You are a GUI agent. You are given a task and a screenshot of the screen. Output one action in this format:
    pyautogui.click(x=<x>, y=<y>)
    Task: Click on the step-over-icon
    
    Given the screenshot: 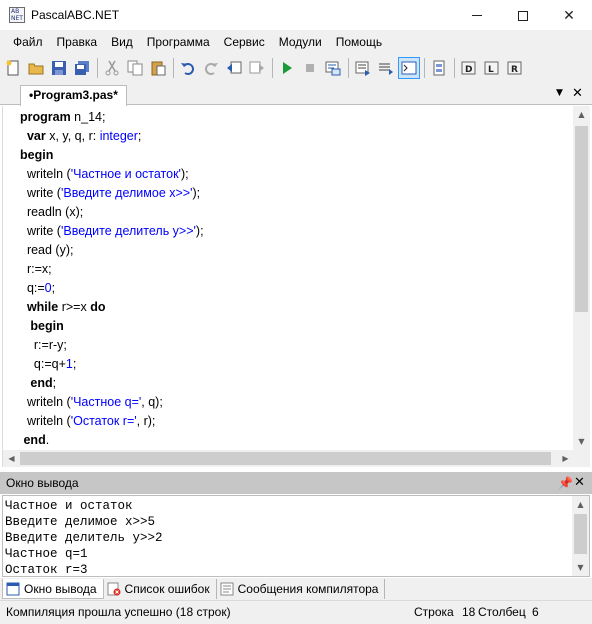 What is the action you would take?
    pyautogui.click(x=386, y=69)
    